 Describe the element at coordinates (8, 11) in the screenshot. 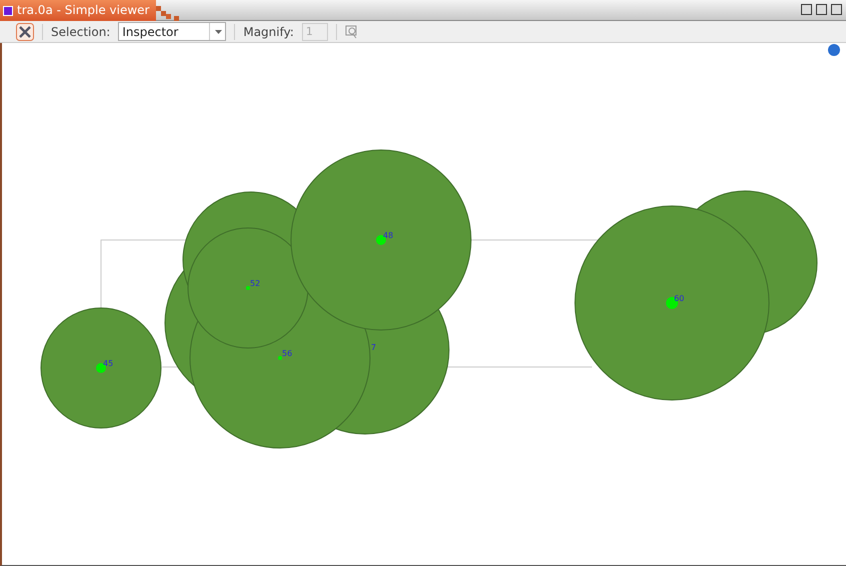

I see `app-icon` at that location.